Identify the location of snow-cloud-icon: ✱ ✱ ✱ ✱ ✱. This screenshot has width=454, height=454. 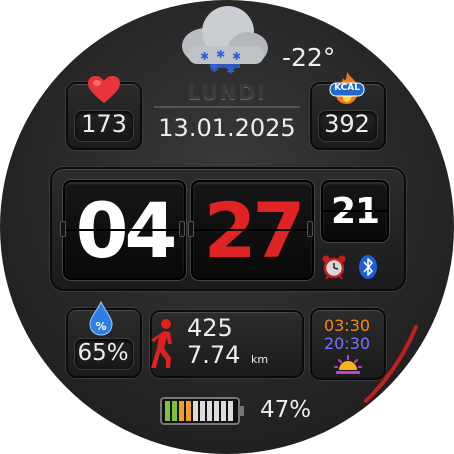
(225, 41).